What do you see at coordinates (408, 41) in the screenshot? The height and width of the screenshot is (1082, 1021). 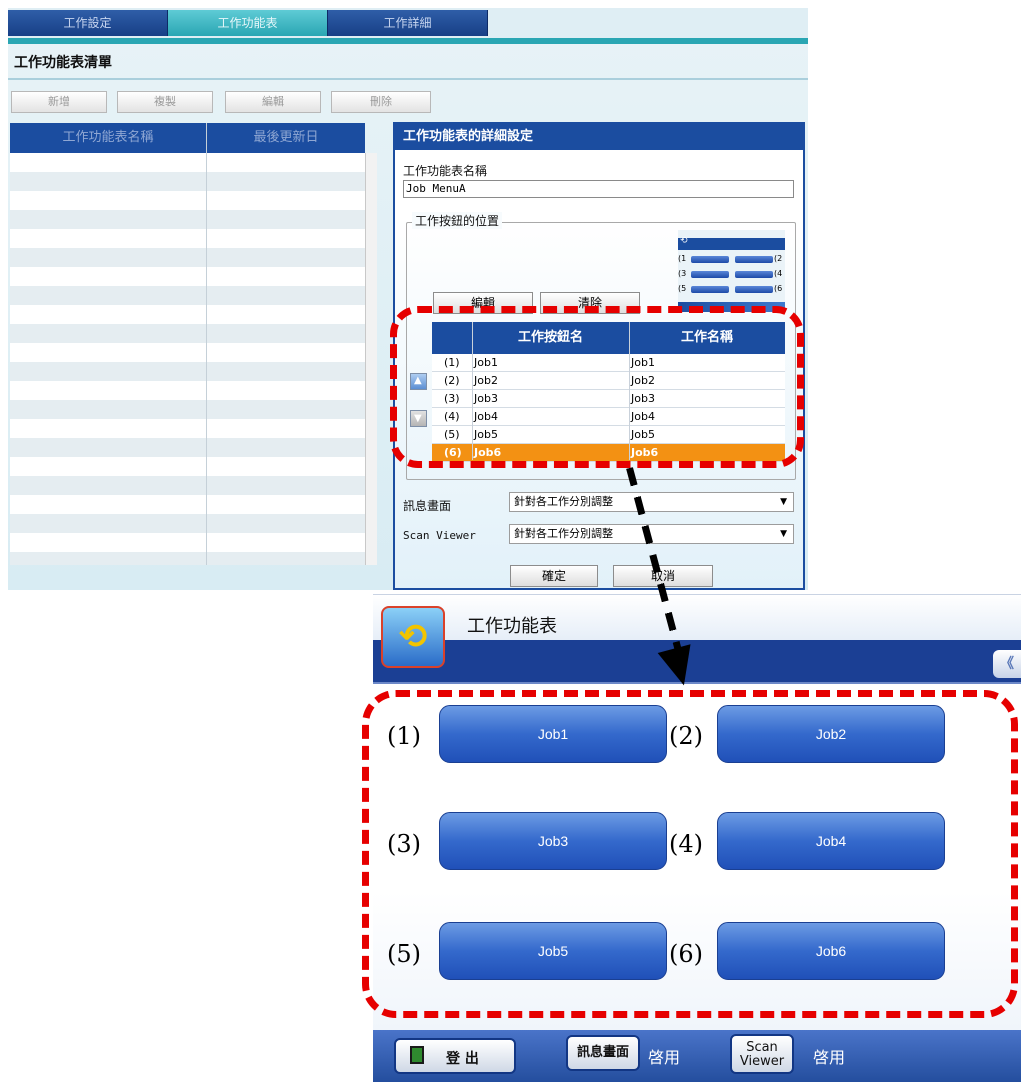 I see `tab-underline` at bounding box center [408, 41].